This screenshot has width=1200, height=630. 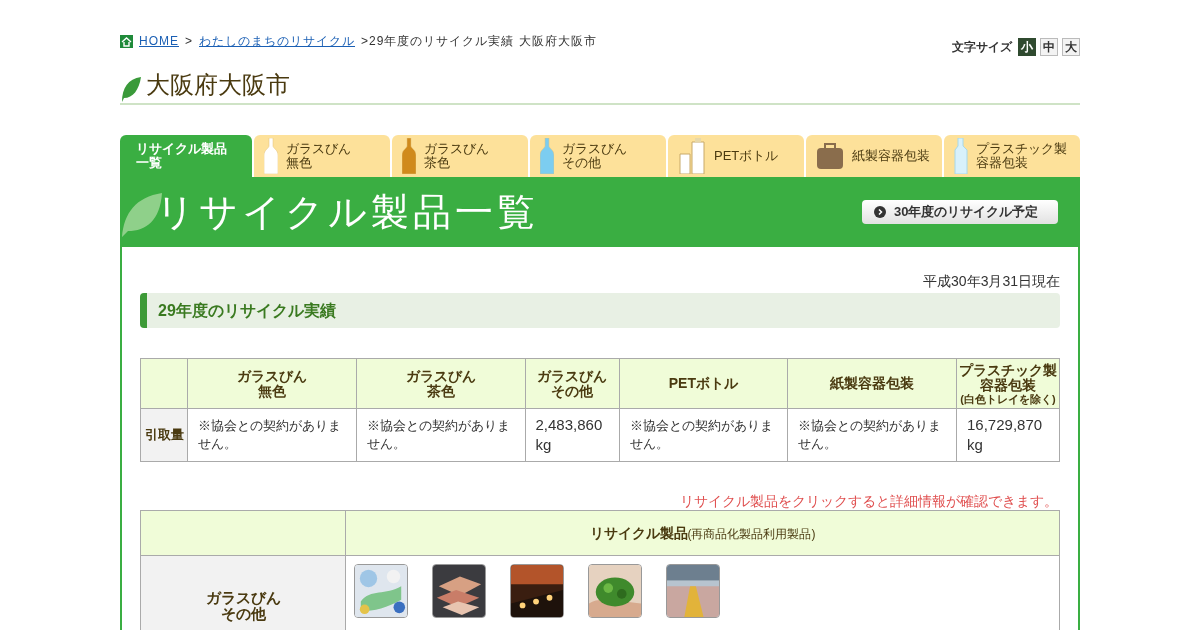 What do you see at coordinates (218, 85) in the screenshot?
I see `page-title: 大阪府大阪市` at bounding box center [218, 85].